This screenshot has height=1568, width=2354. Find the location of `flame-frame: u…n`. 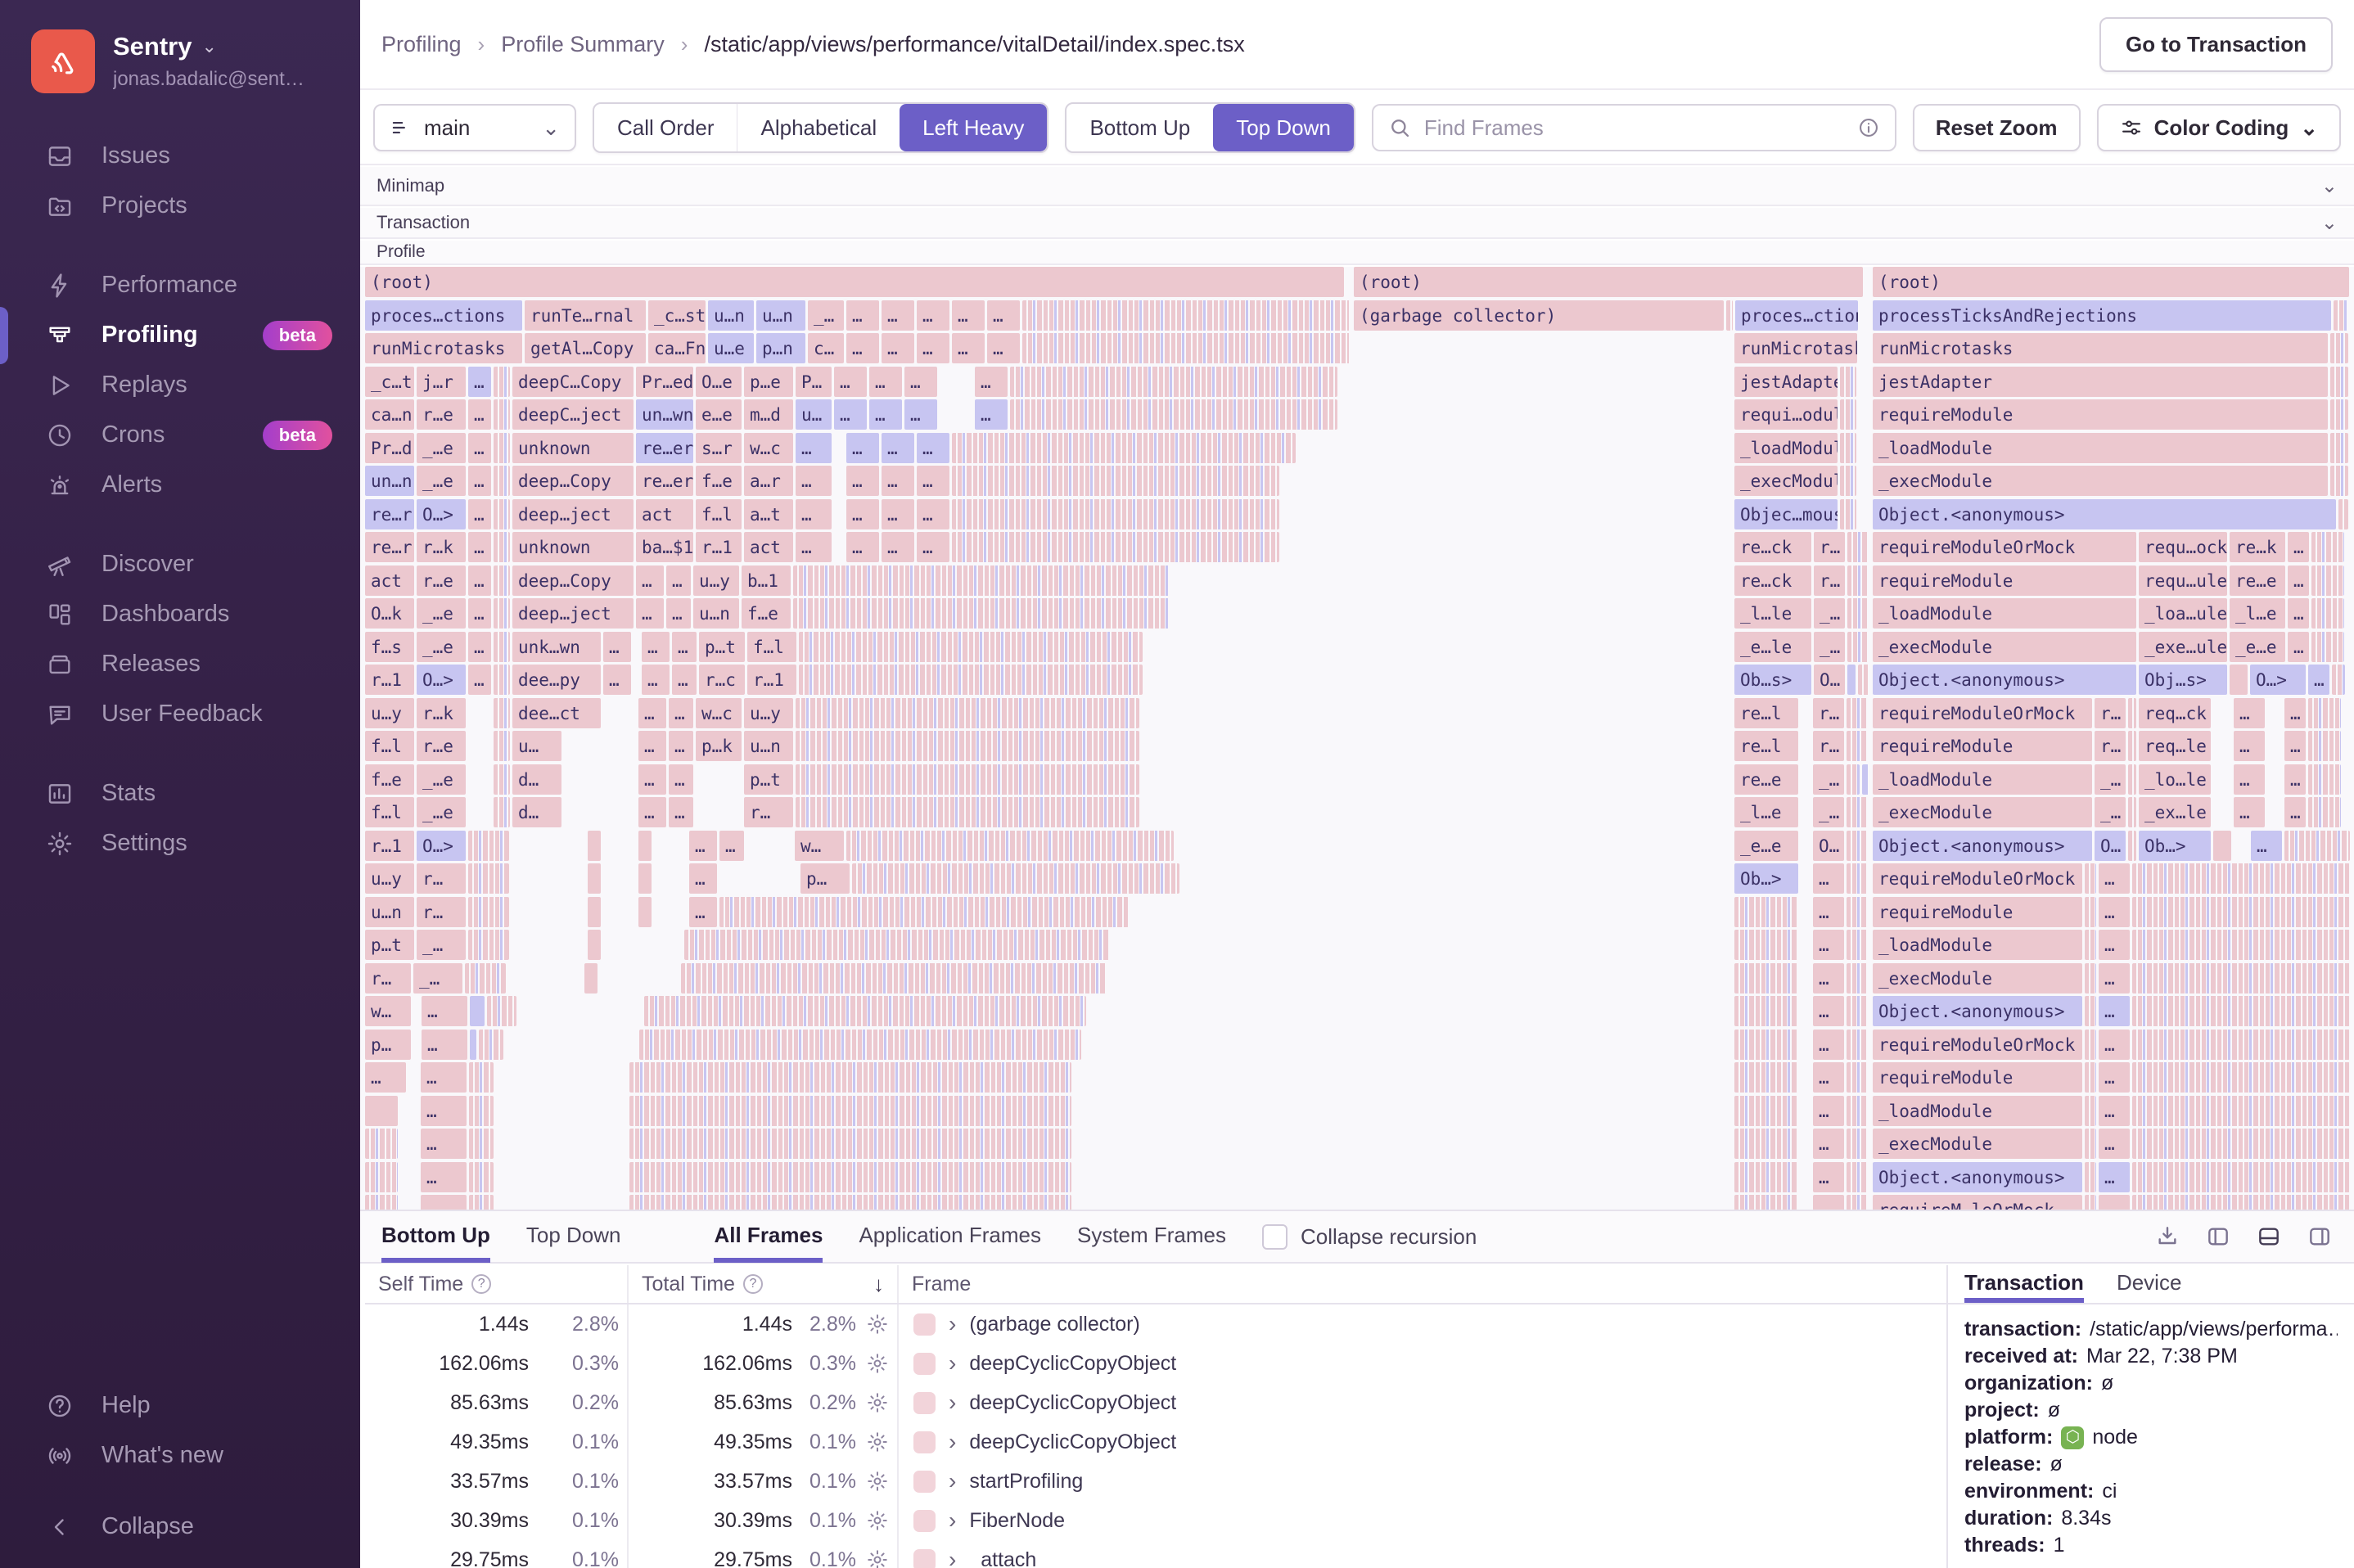

flame-frame: u…n is located at coordinates (716, 613).